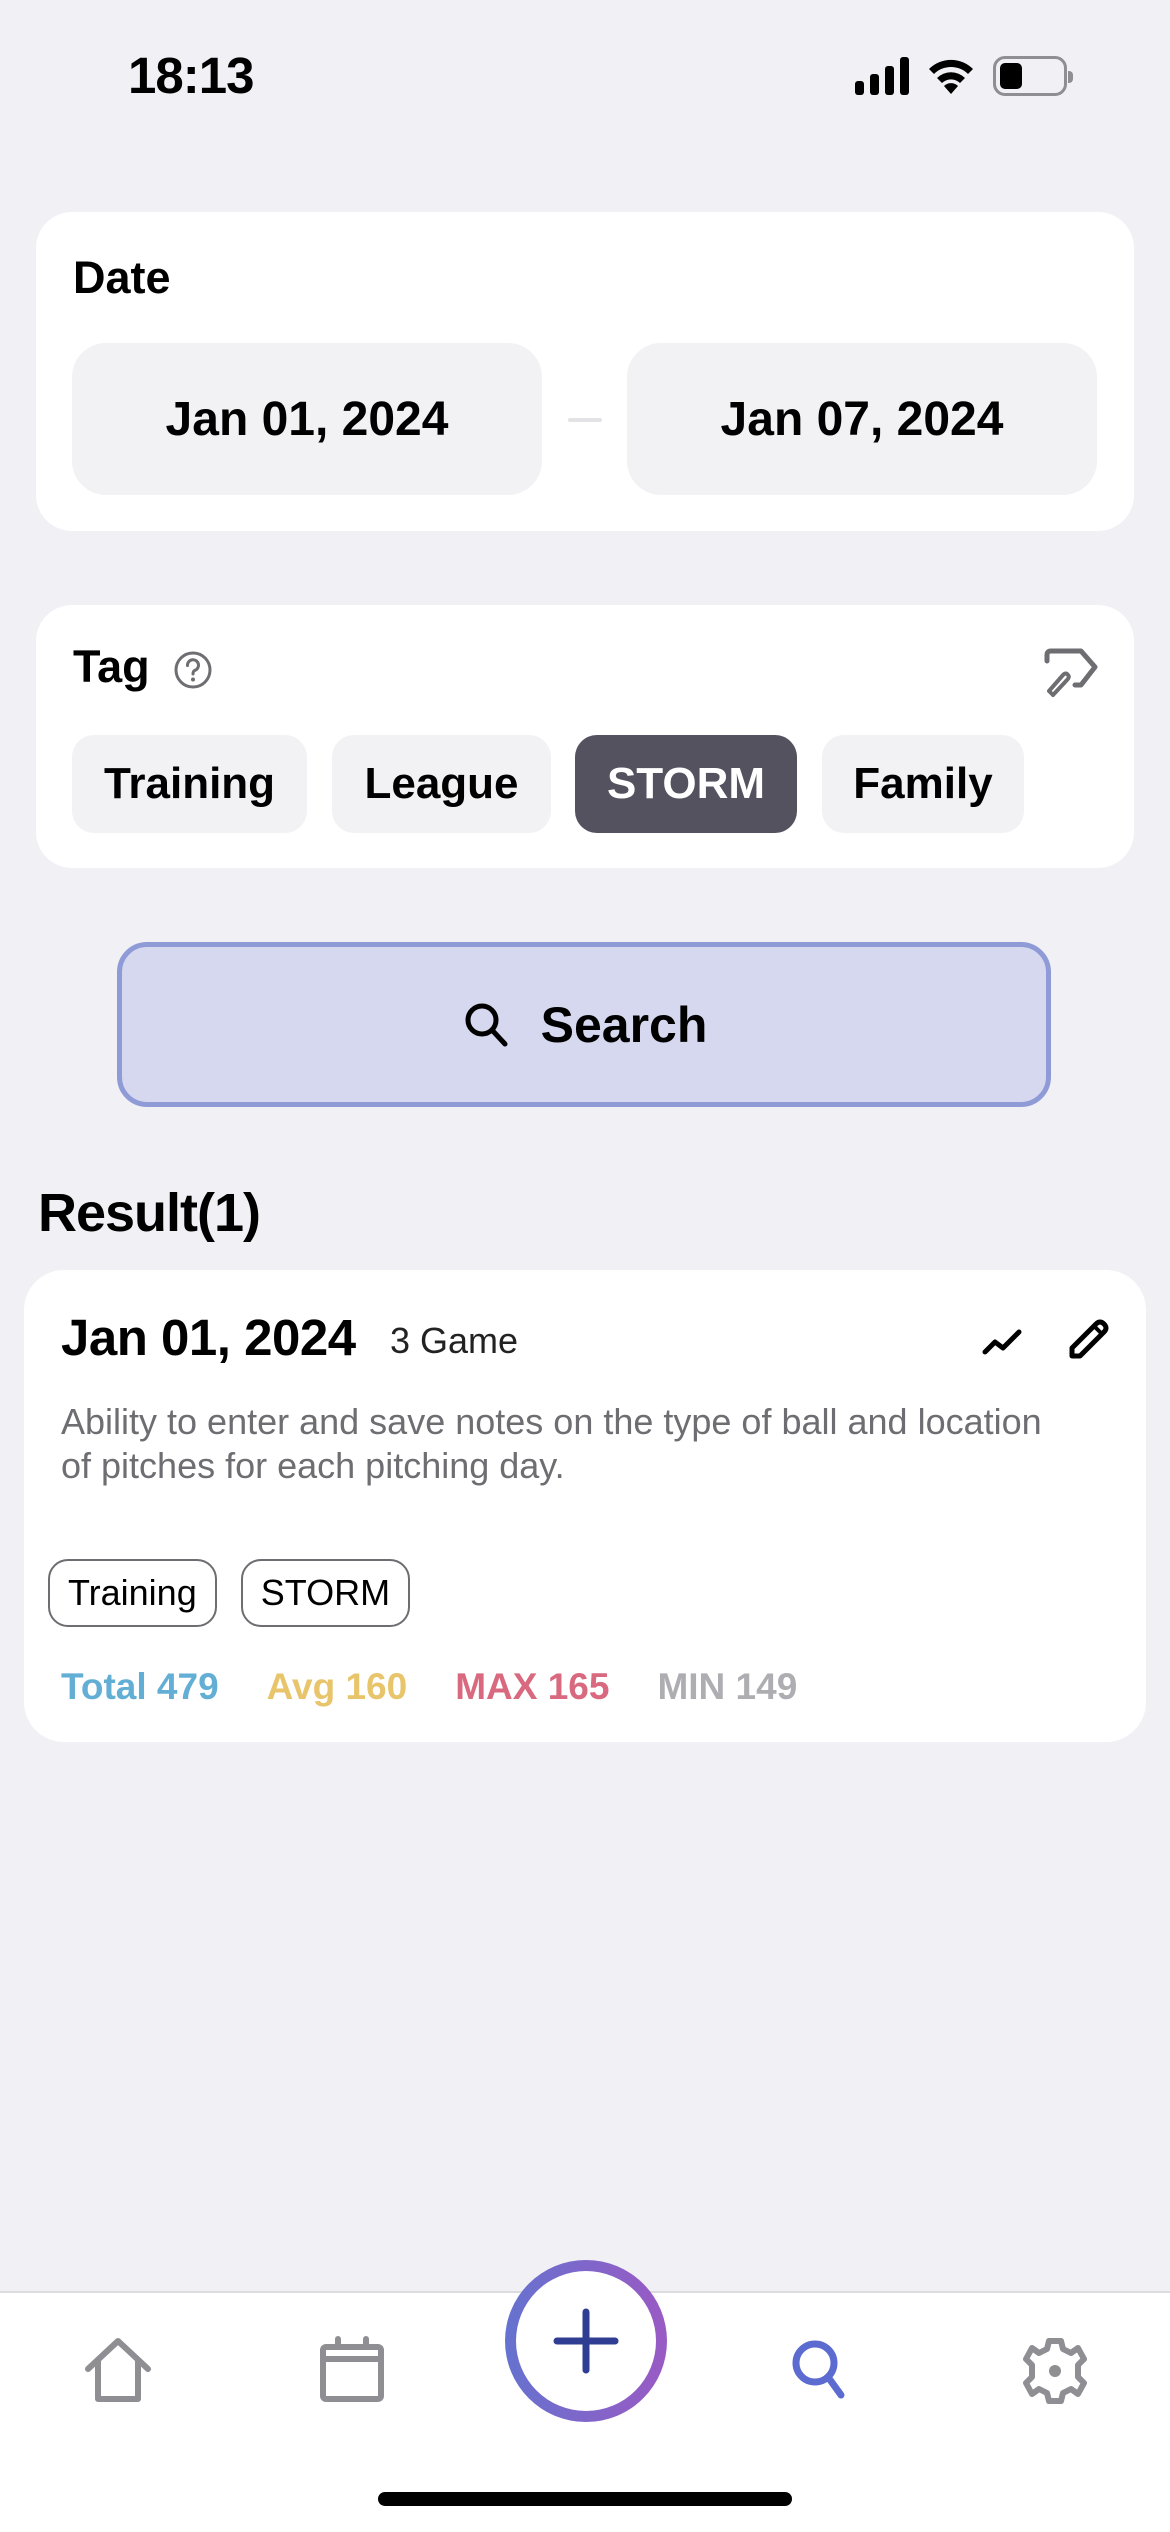 The width and height of the screenshot is (1170, 2532). What do you see at coordinates (862, 419) in the screenshot?
I see `end-date-field: Jan 07, 2024` at bounding box center [862, 419].